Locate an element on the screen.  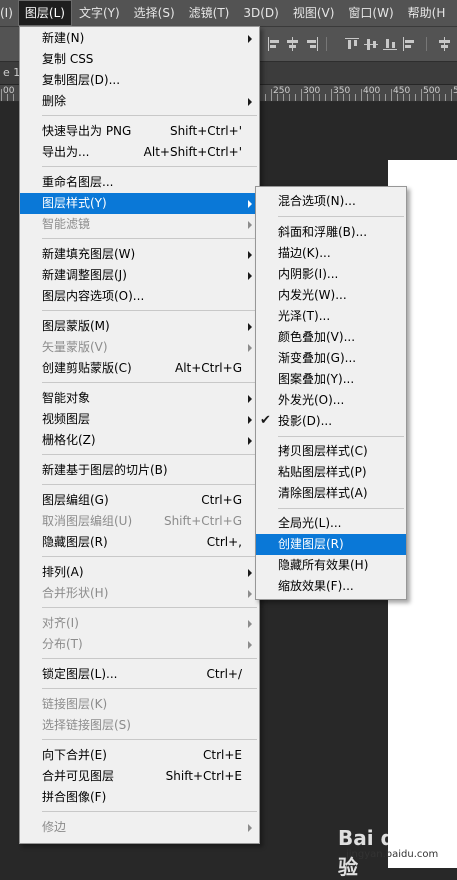
layer-menu-item: 修边 is located at coordinates (139, 827).